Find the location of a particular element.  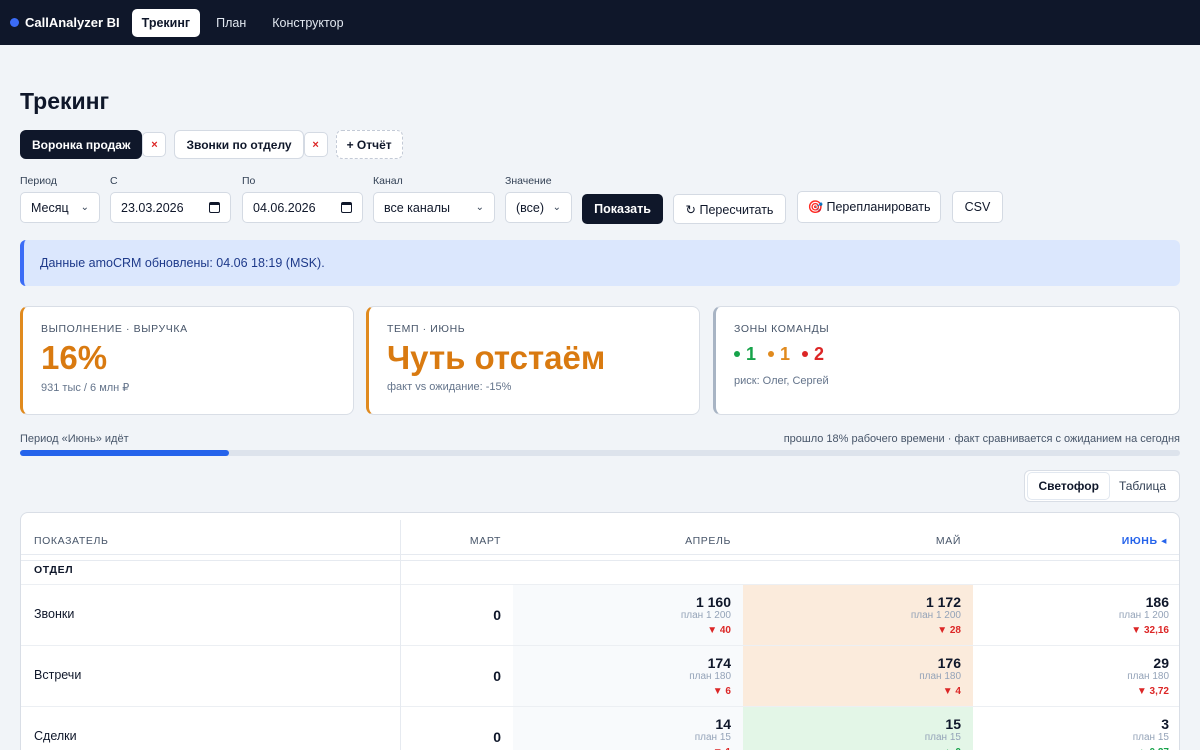

orange-dot-icon is located at coordinates (771, 354).